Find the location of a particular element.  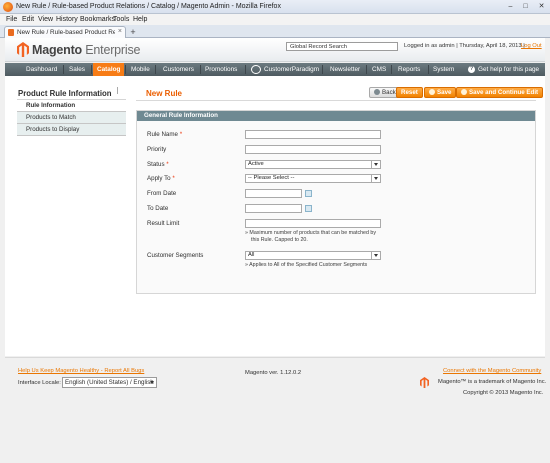

menu-bookmarks: Bookmarks is located at coordinates (97, 19).